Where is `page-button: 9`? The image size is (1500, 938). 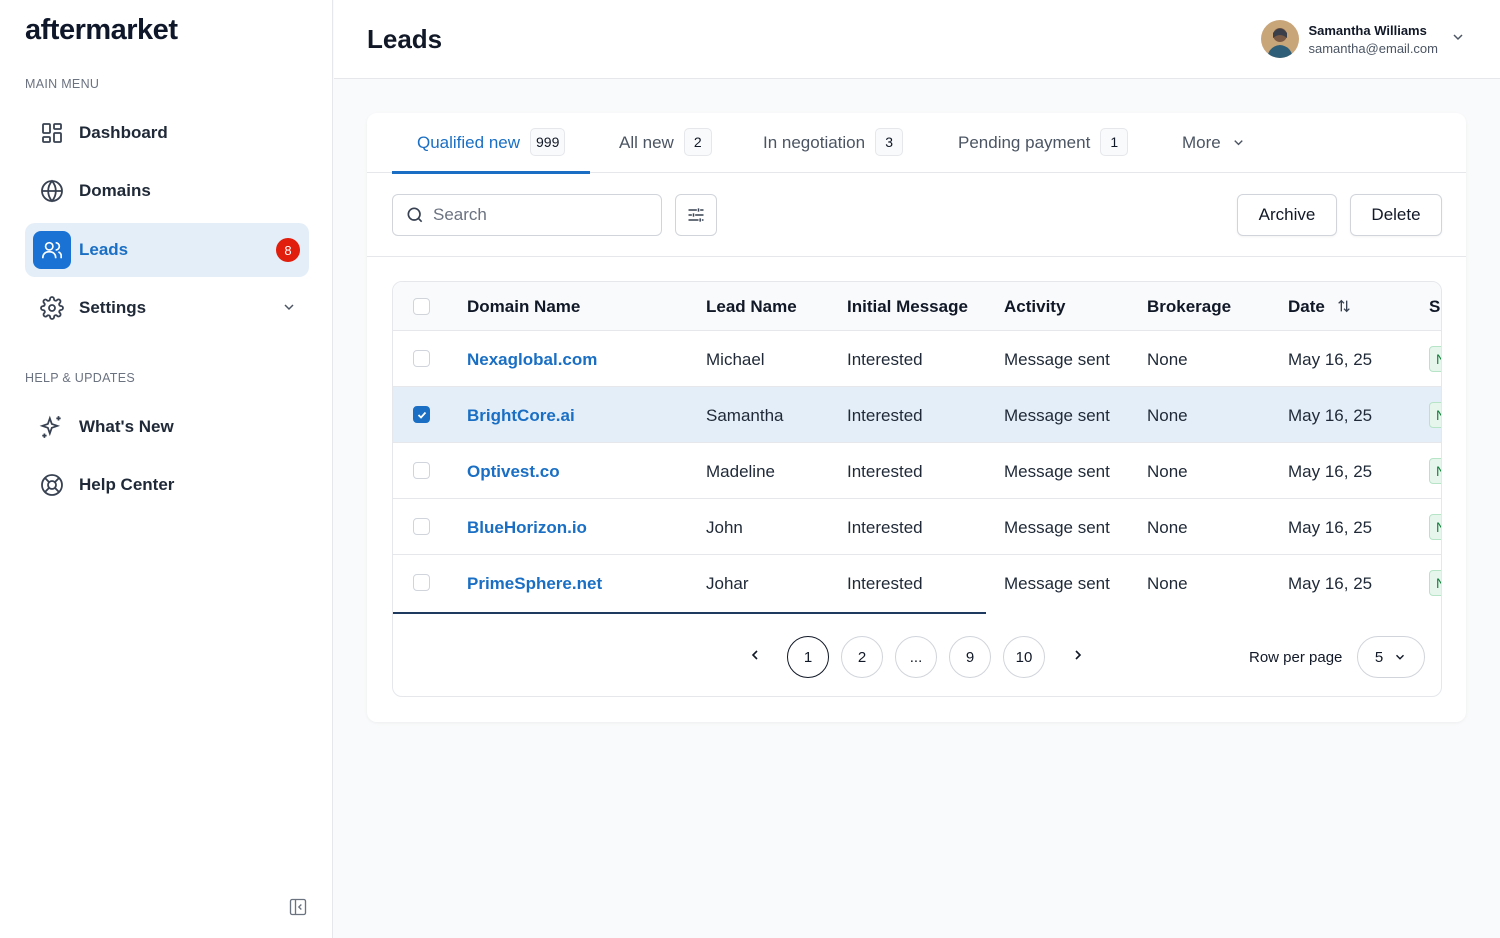 page-button: 9 is located at coordinates (970, 657).